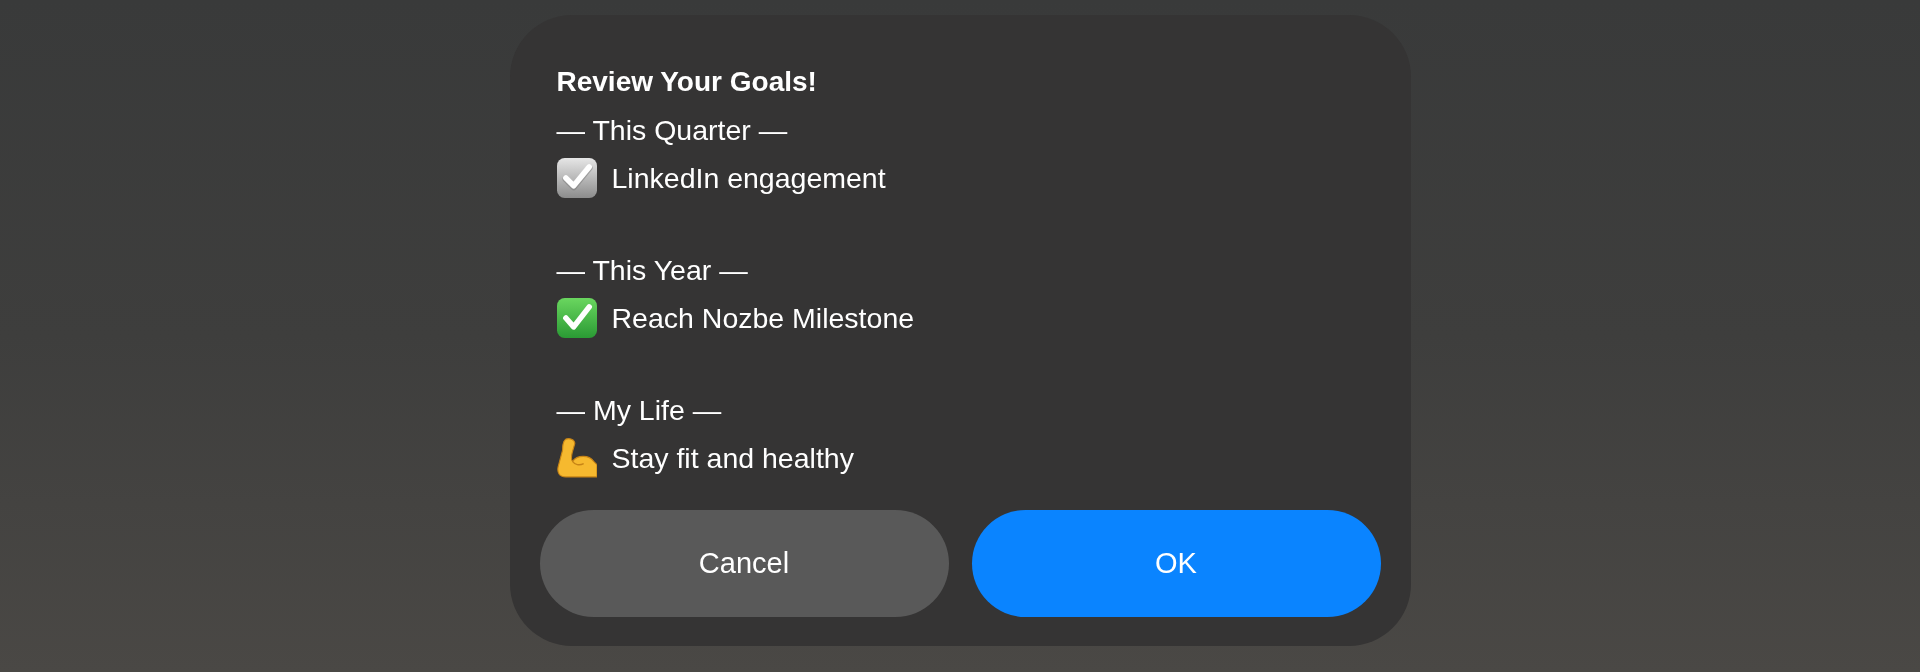 Image resolution: width=1920 pixels, height=672 pixels. I want to click on goal-text: Reach Nozbe Milestone, so click(763, 318).